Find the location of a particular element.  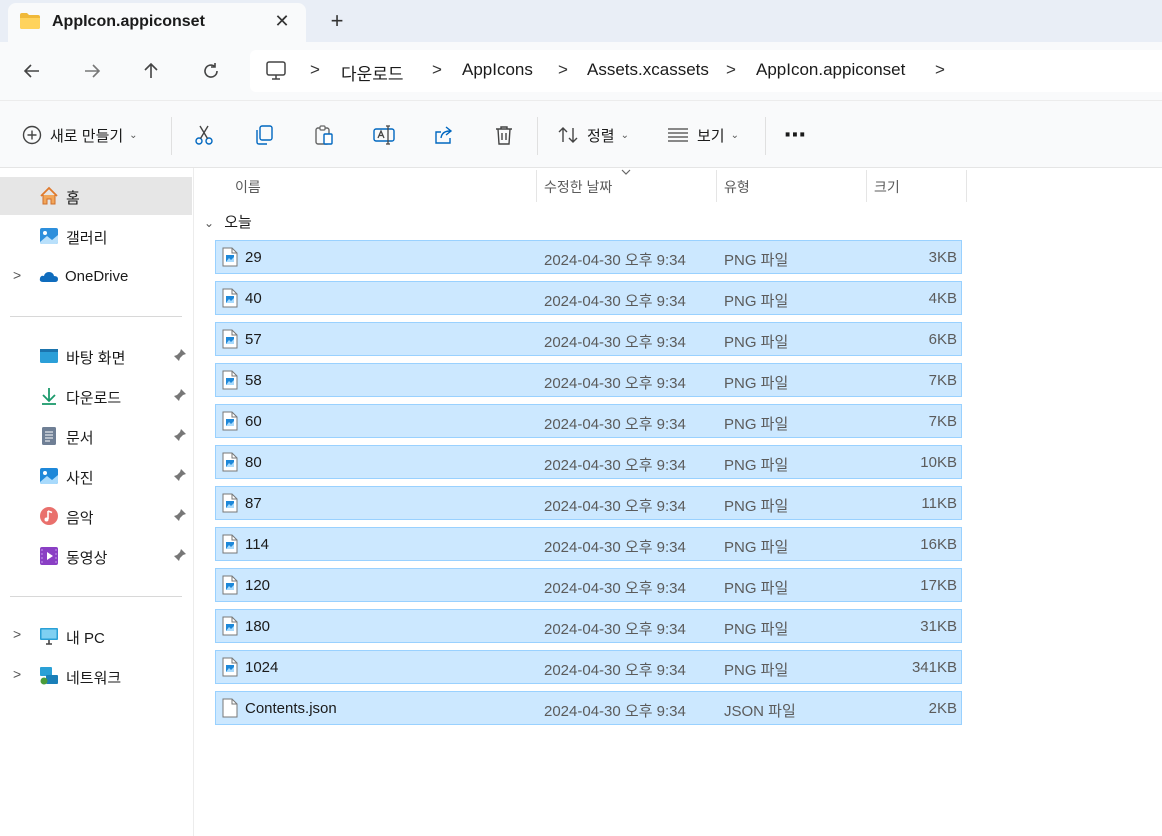

file-row: 58 2024-04-30 오후 9:34 PNG 파일 7KB is located at coordinates (588, 380).